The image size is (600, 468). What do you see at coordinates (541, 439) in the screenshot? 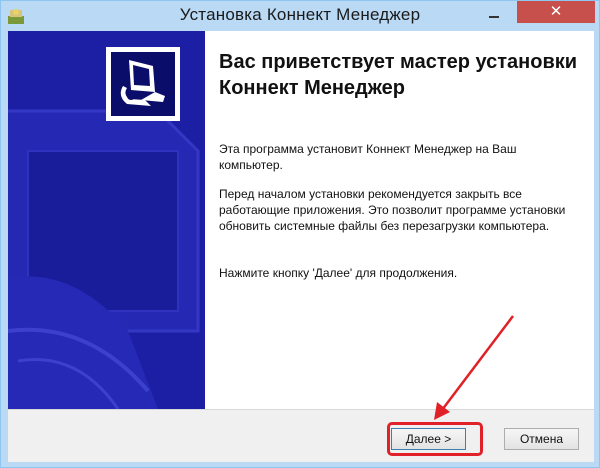
I see `cancel-button: Отмена` at bounding box center [541, 439].